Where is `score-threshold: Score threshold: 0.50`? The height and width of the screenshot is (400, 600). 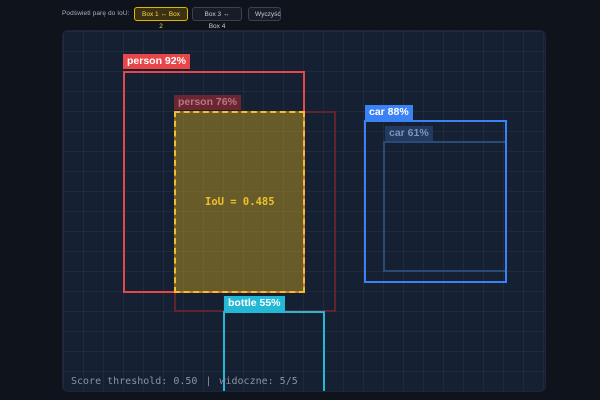 score-threshold: Score threshold: 0.50 is located at coordinates (134, 381).